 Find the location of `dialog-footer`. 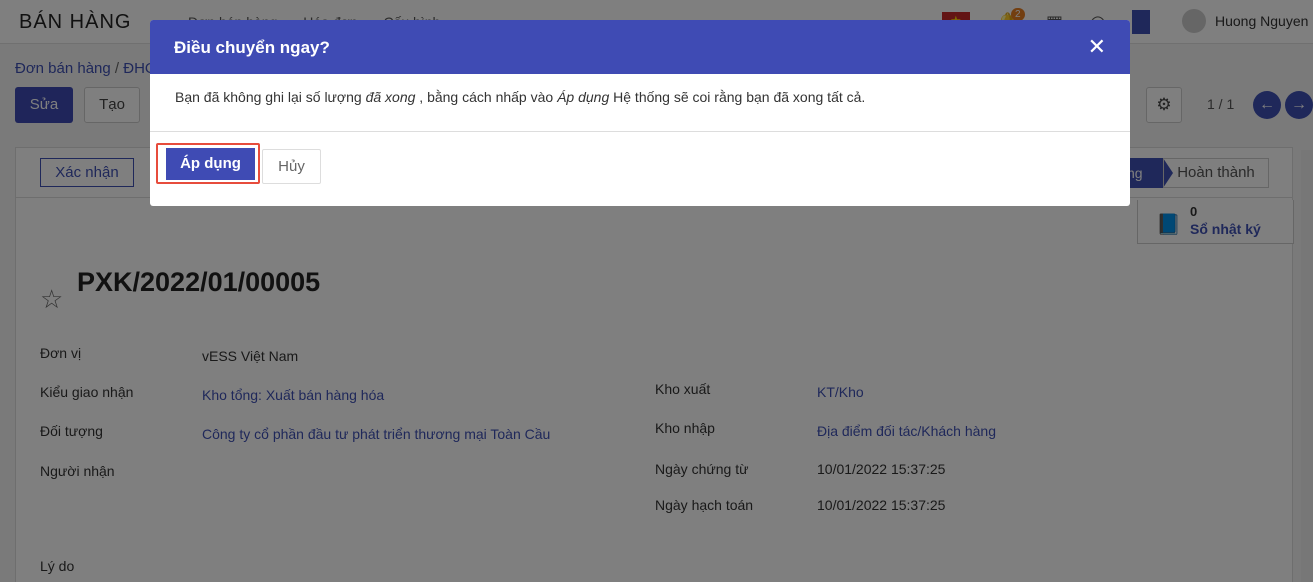

dialog-footer is located at coordinates (640, 131).